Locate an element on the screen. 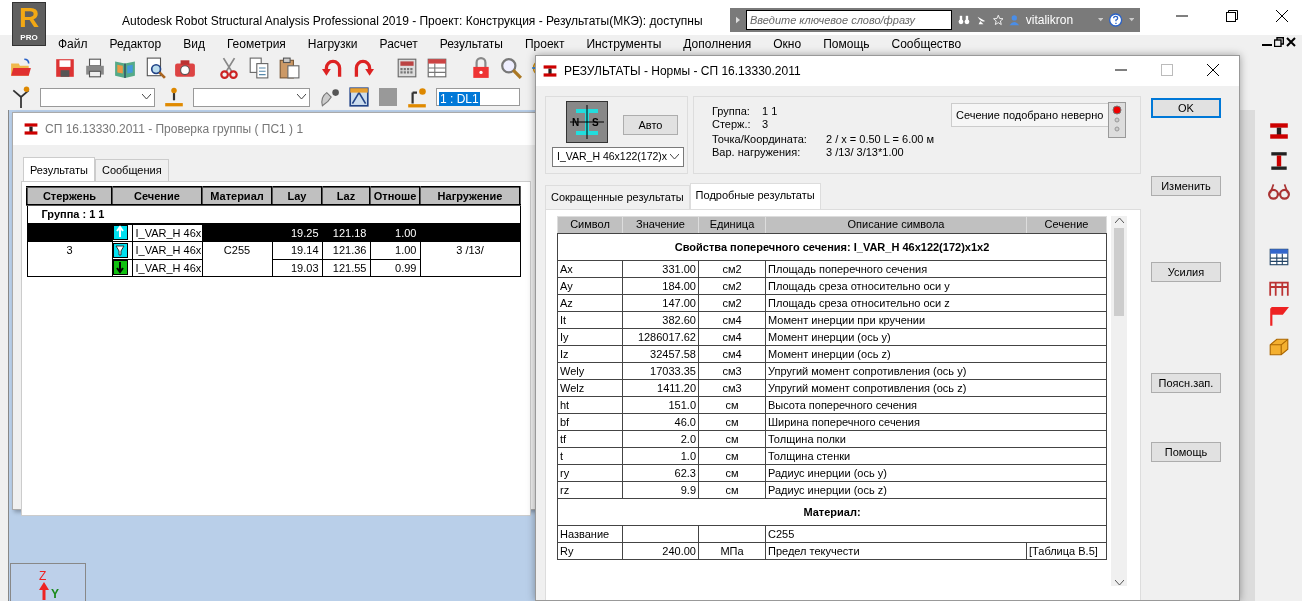  undo-icon is located at coordinates (333, 68).